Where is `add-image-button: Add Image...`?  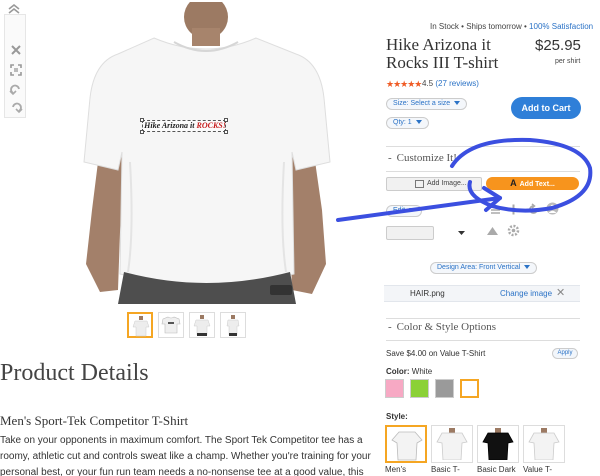 add-image-button: Add Image... is located at coordinates (434, 184).